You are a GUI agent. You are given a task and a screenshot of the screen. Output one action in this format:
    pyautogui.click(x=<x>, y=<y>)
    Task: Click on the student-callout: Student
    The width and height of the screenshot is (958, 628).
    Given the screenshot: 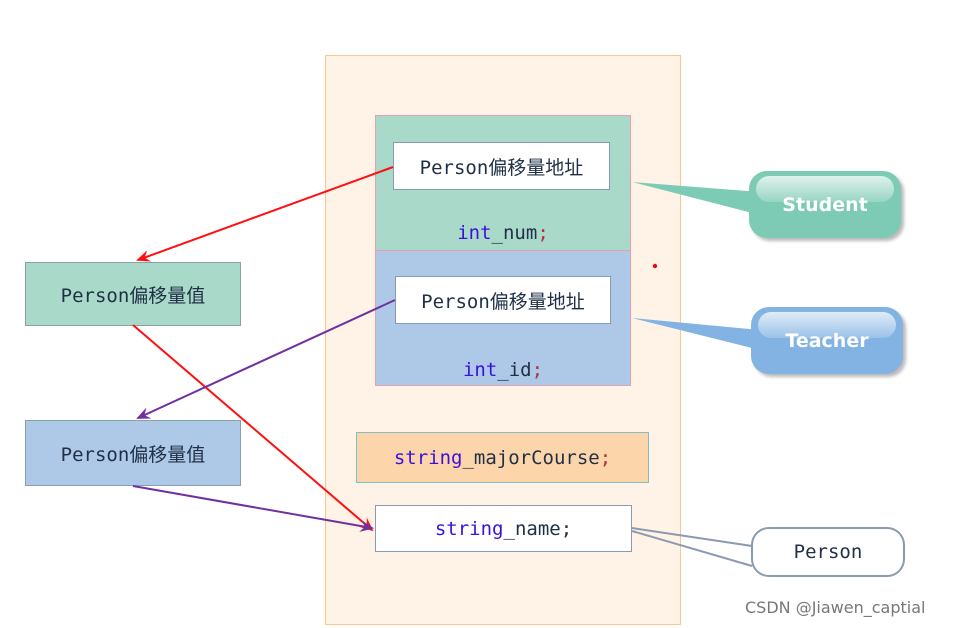 What is the action you would take?
    pyautogui.click(x=825, y=204)
    